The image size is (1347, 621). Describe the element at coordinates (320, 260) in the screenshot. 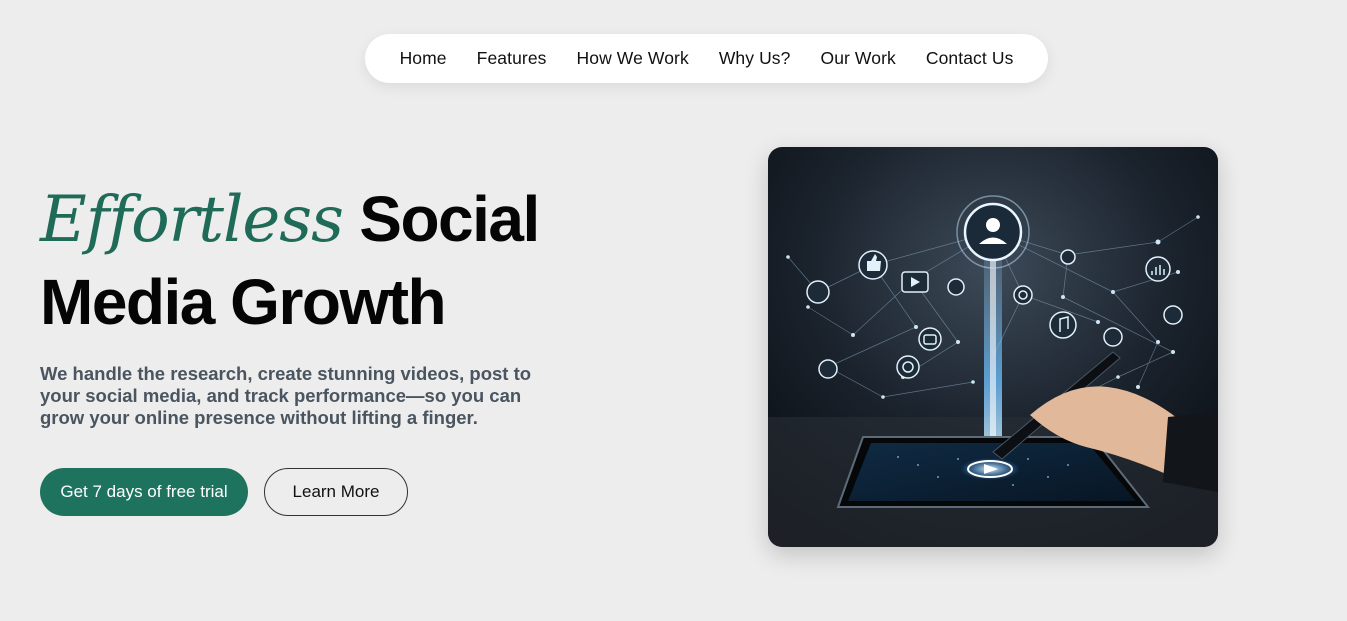

I see `hero-title: Effortless Social Media Growth` at that location.